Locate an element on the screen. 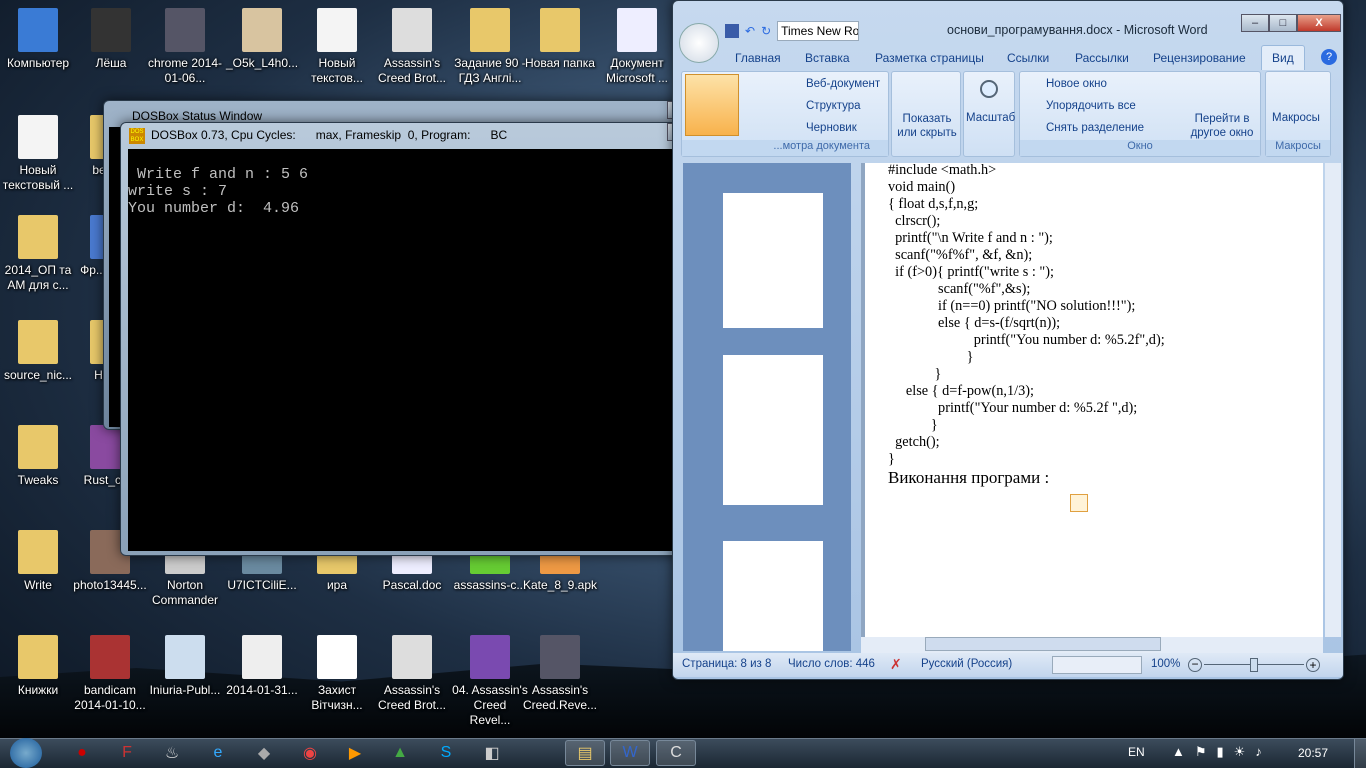  record-icon: ● is located at coordinates (82, 753).